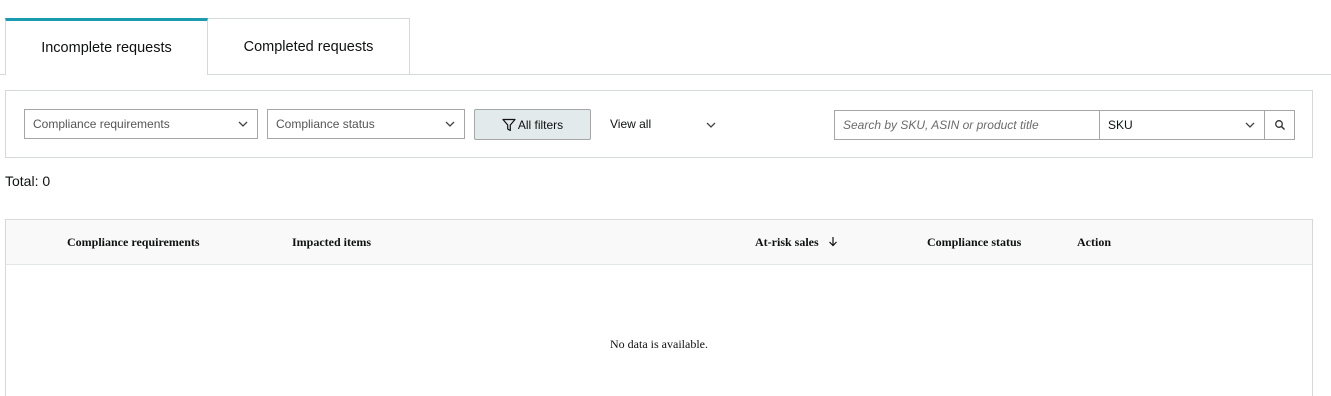  I want to click on compliance-status-dropdown: Compliance status, so click(366, 124).